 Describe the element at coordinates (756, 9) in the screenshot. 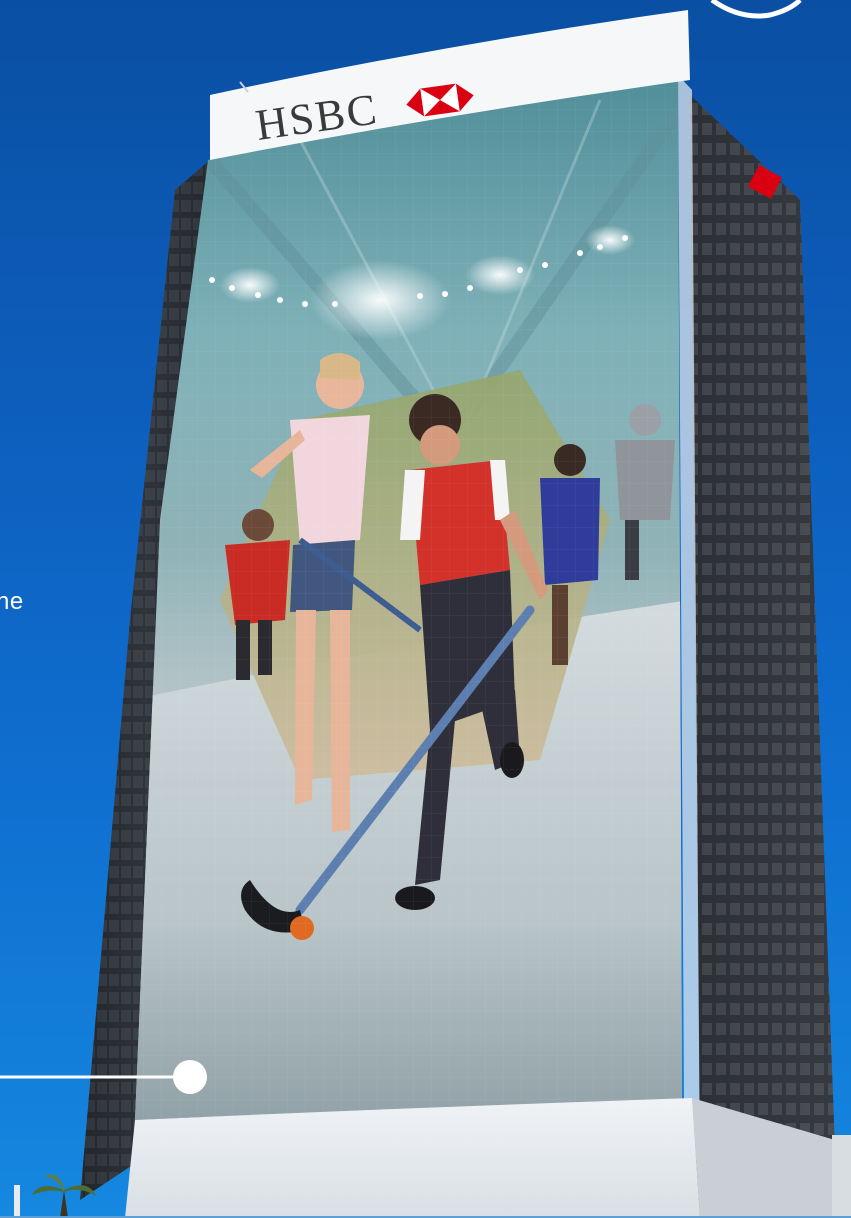

I see `swoosh-decoration` at that location.